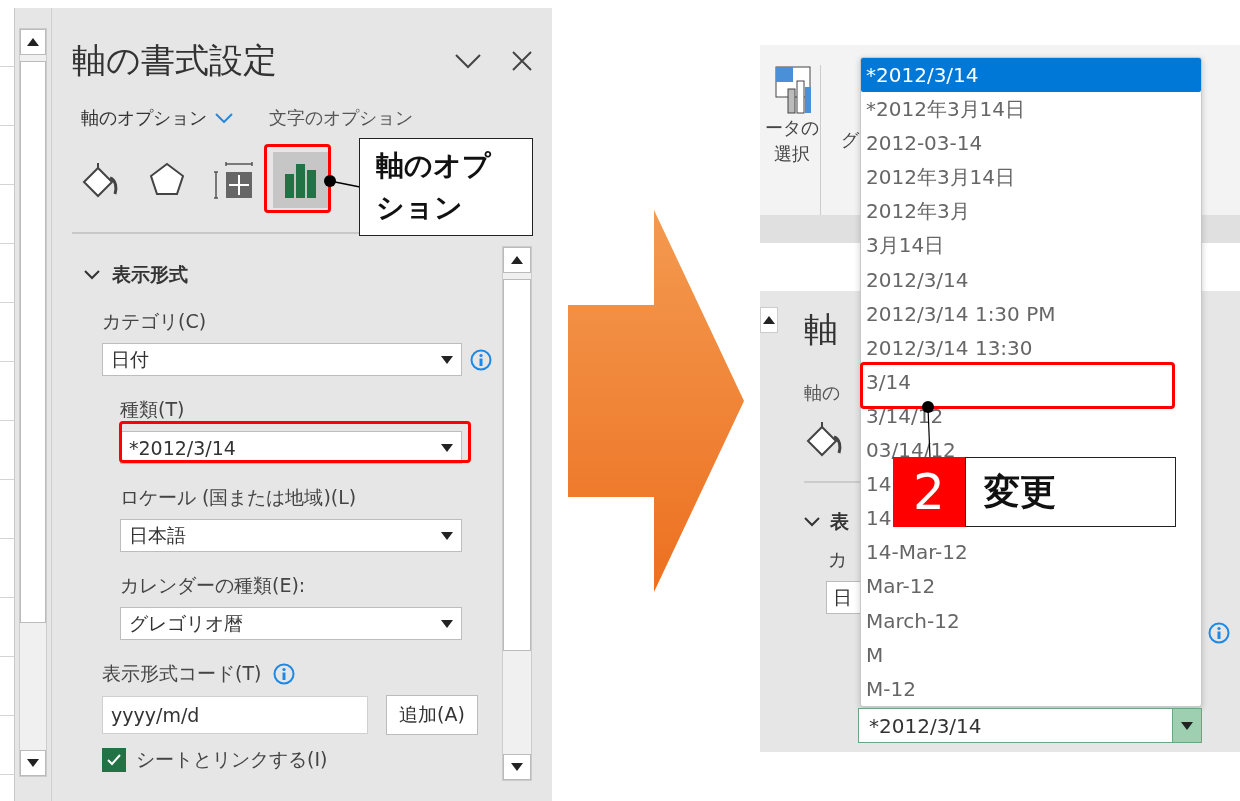 This screenshot has width=1240, height=801. I want to click on callout-tooltip: 軸のオプション, so click(446, 187).